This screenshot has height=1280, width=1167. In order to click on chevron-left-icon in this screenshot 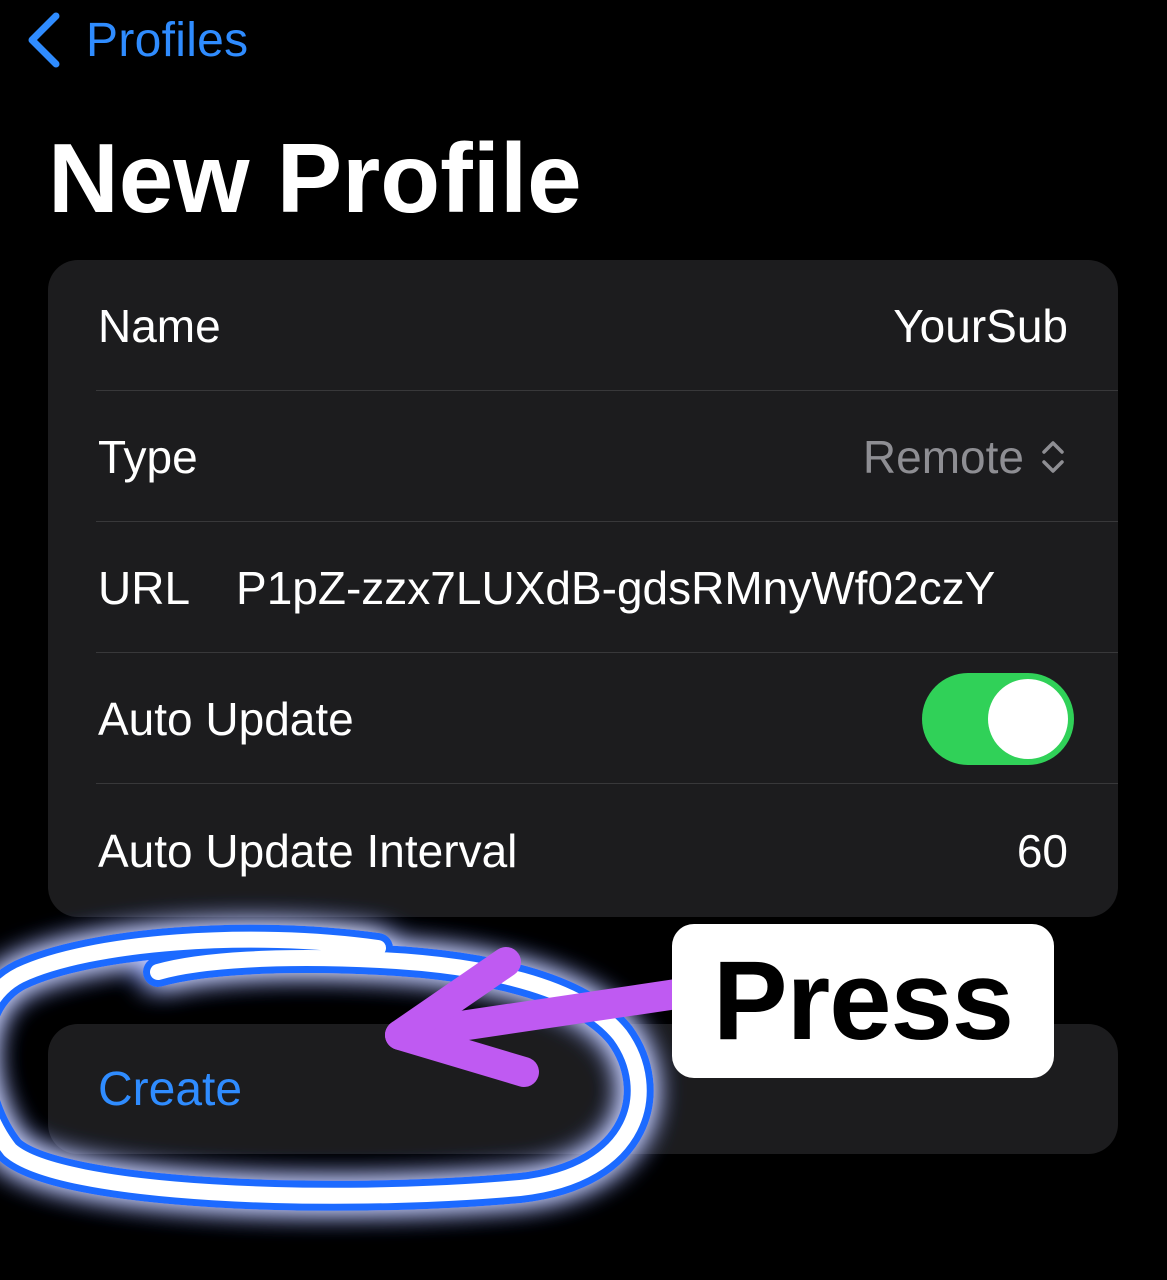, I will do `click(44, 40)`.